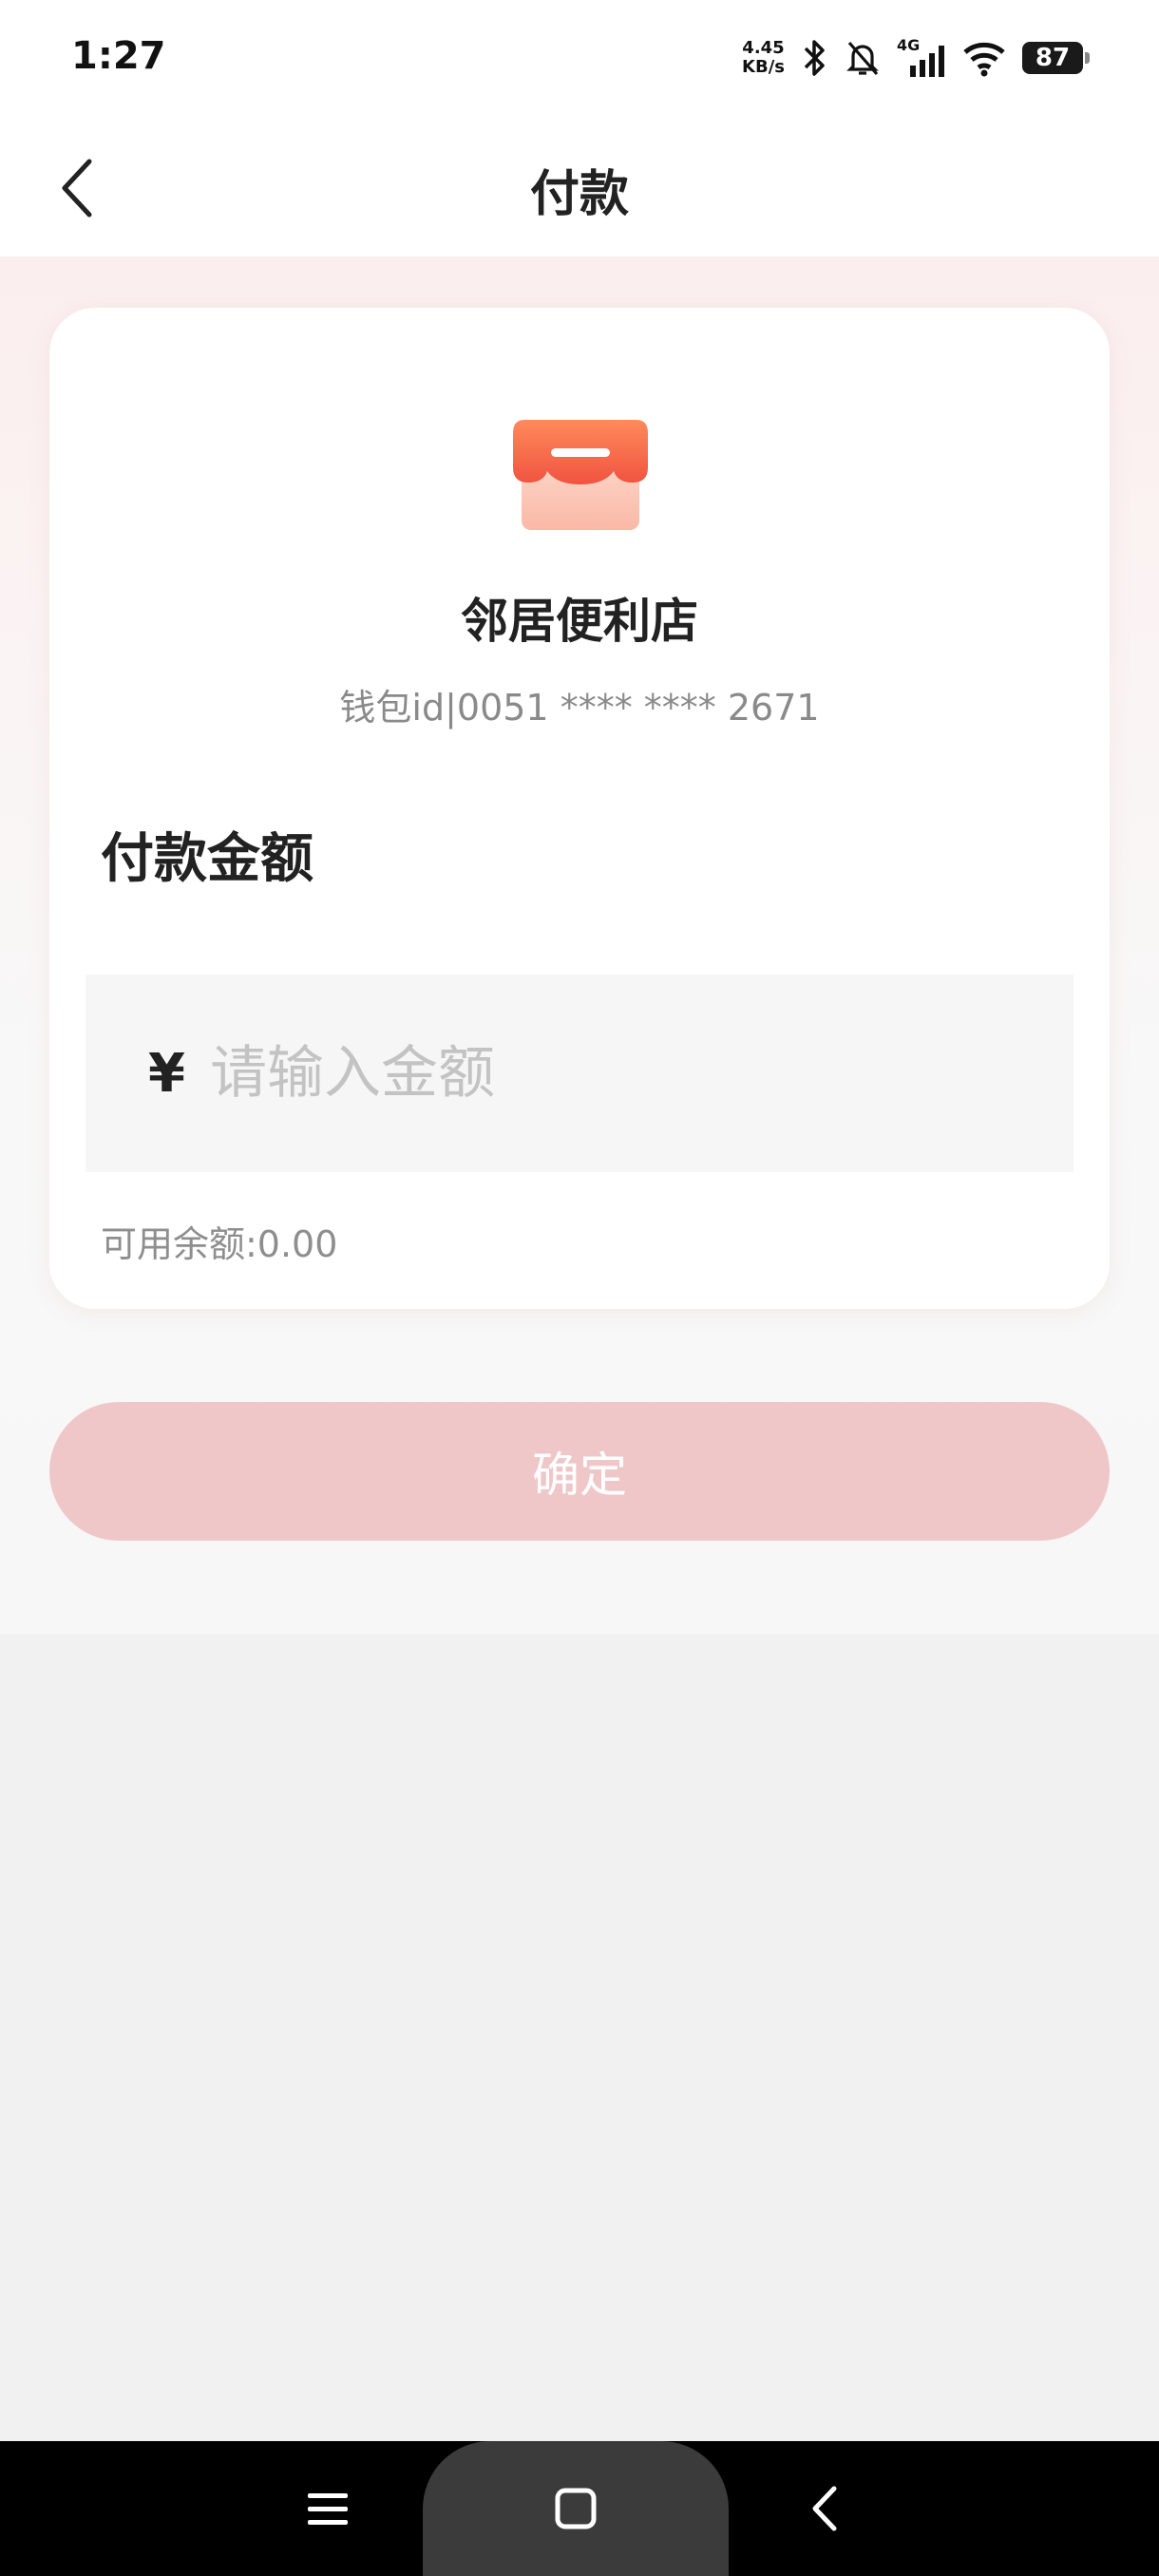 This screenshot has width=1159, height=2576. I want to click on amount-input, so click(608, 1073).